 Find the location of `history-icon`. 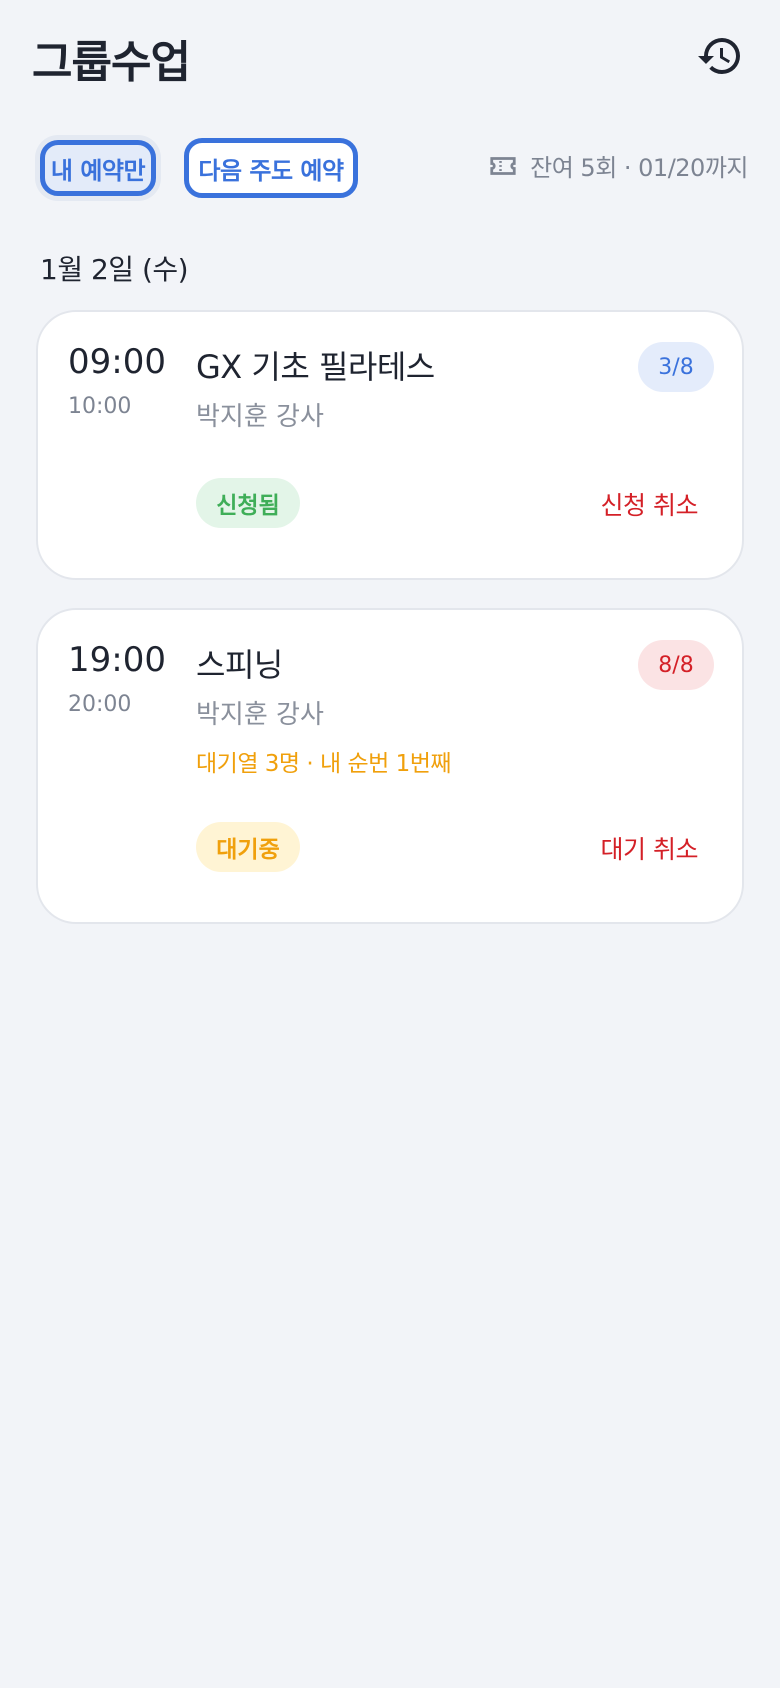

history-icon is located at coordinates (720, 56).